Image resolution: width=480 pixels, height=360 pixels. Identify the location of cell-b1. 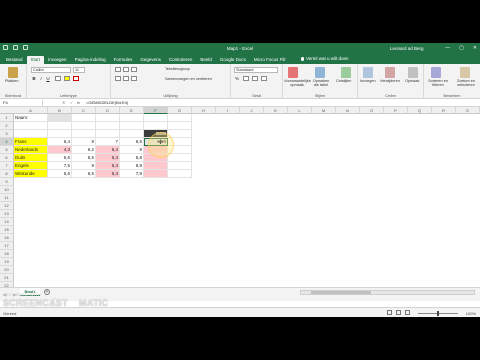
(60, 118).